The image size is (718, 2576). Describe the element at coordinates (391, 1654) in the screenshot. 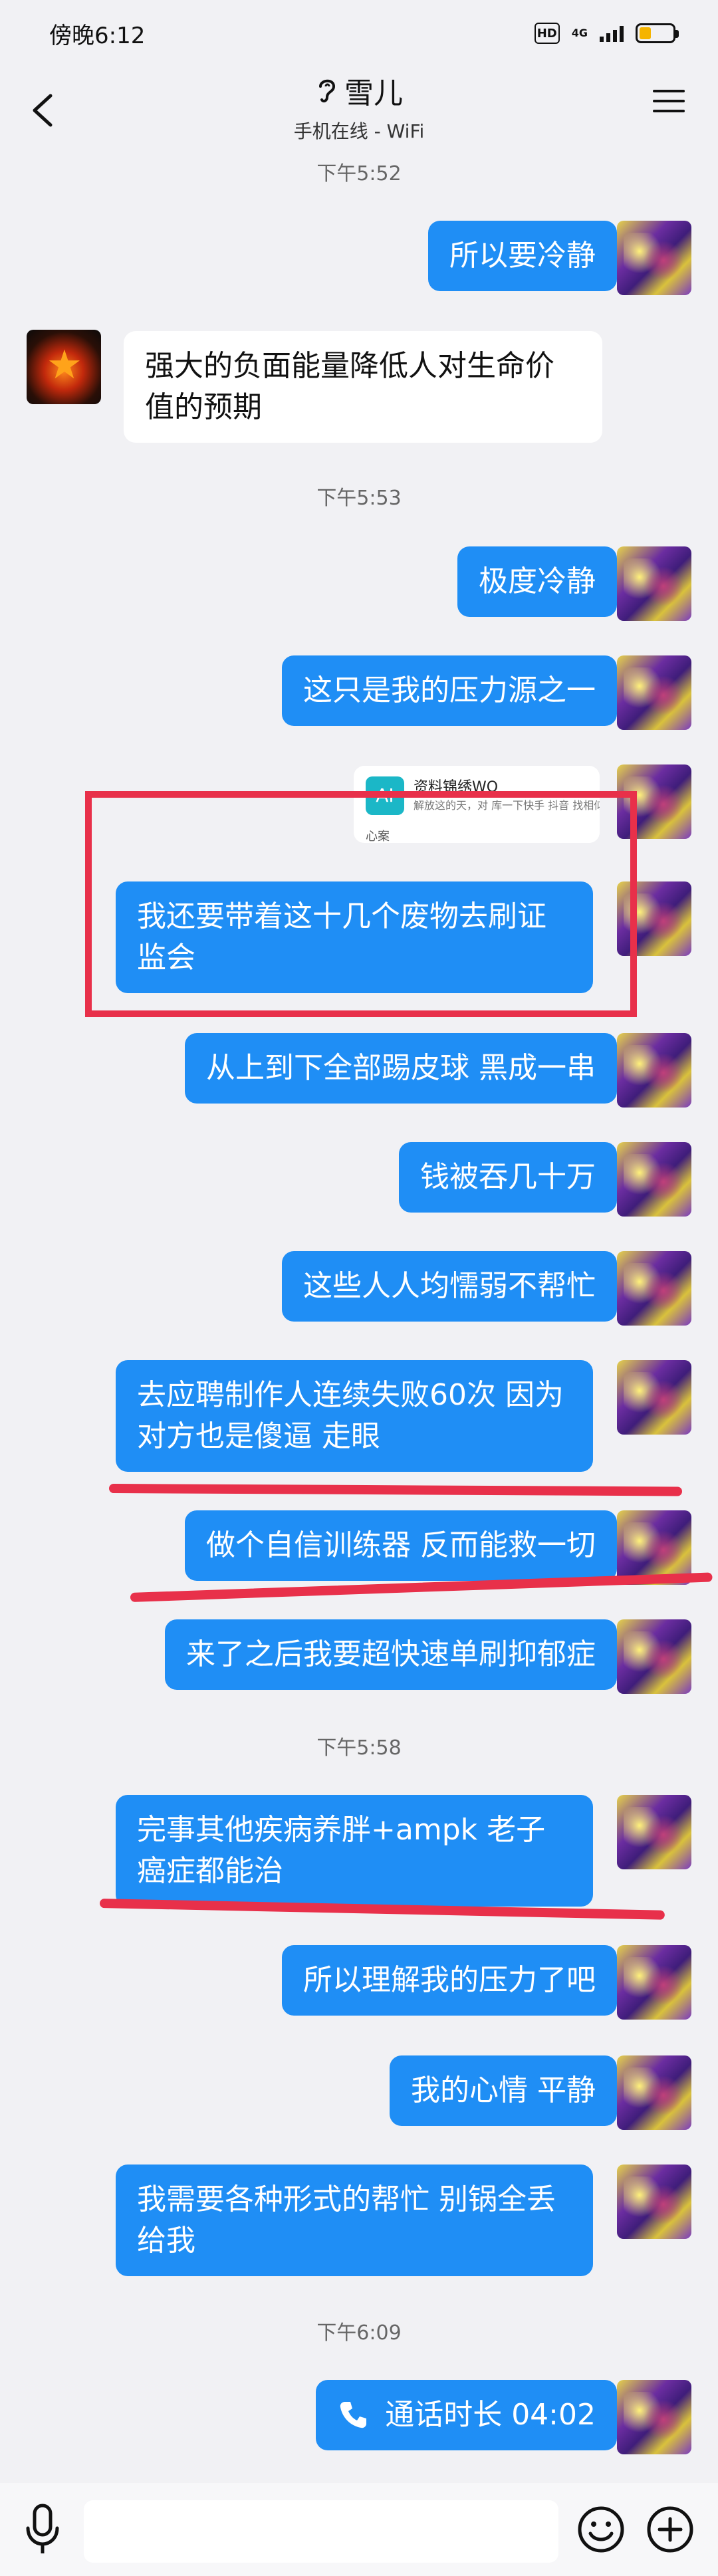

I see `message-bubble-outgoing: 来了之后我要超快速单刷抑郁症` at that location.